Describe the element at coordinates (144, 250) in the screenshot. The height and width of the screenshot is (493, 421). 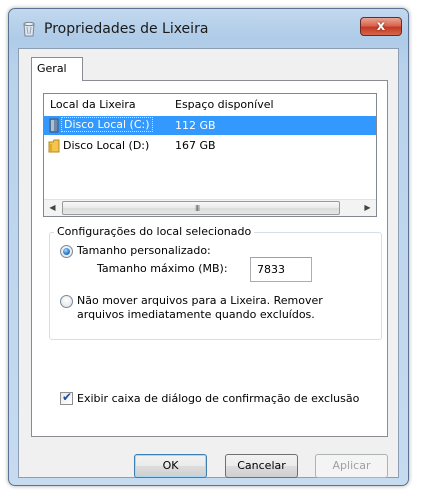
I see `custom-size-label: Tamanho personalizado:` at that location.